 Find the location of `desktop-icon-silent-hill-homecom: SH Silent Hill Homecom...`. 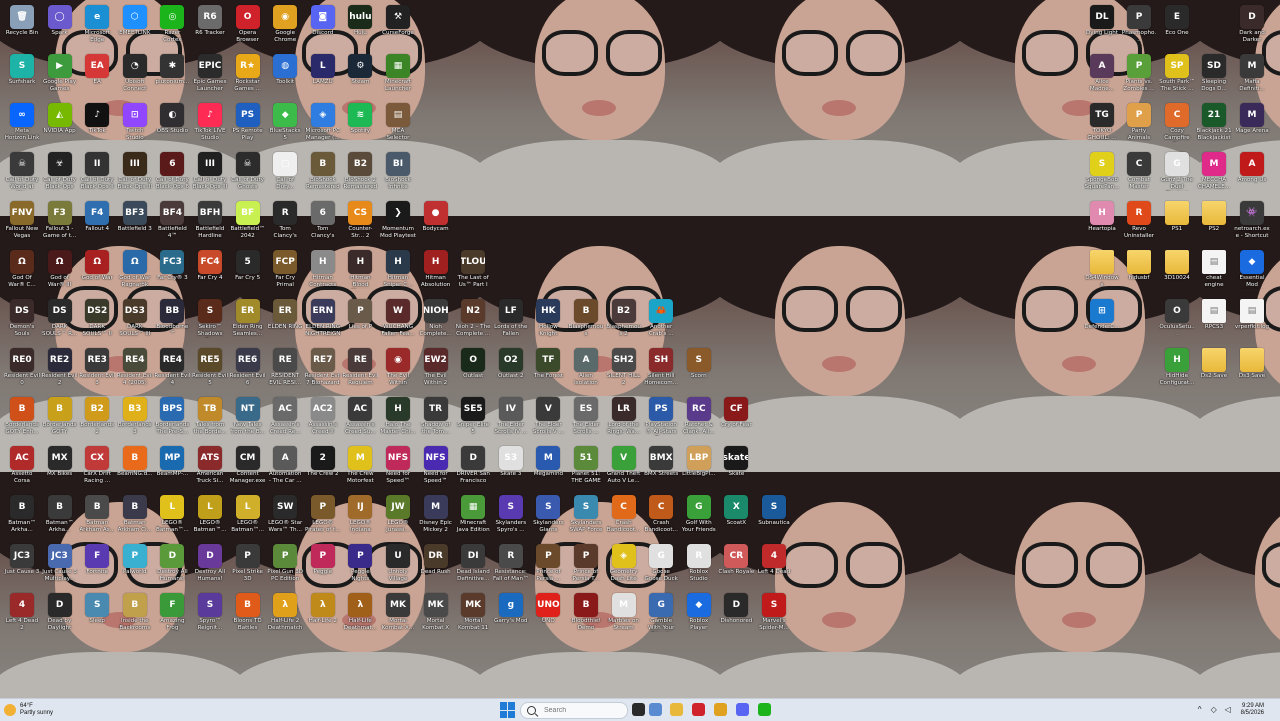

desktop-icon-silent-hill-homecom: SH Silent Hill Homecom... is located at coordinates (661, 369).